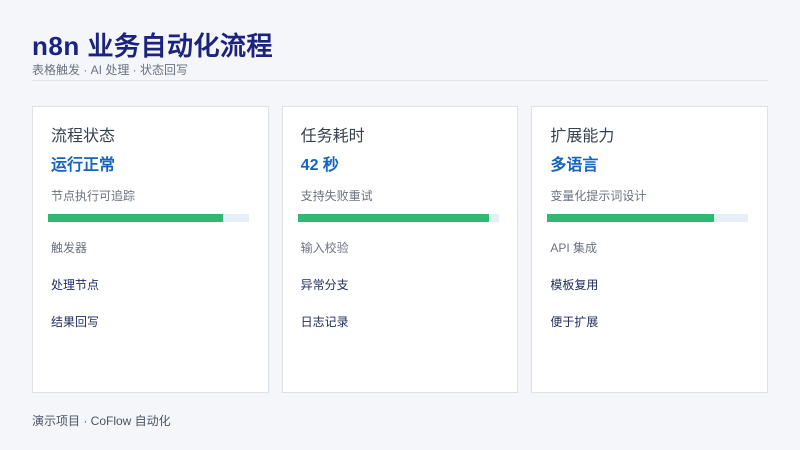 This screenshot has width=800, height=450. I want to click on card-item-label: 输入校验, so click(324, 248).